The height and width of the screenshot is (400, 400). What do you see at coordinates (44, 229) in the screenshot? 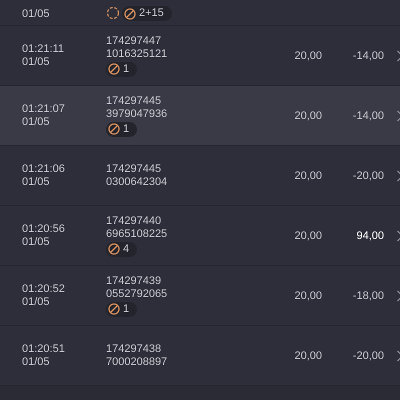
I see `time-text: 01:20:56` at bounding box center [44, 229].